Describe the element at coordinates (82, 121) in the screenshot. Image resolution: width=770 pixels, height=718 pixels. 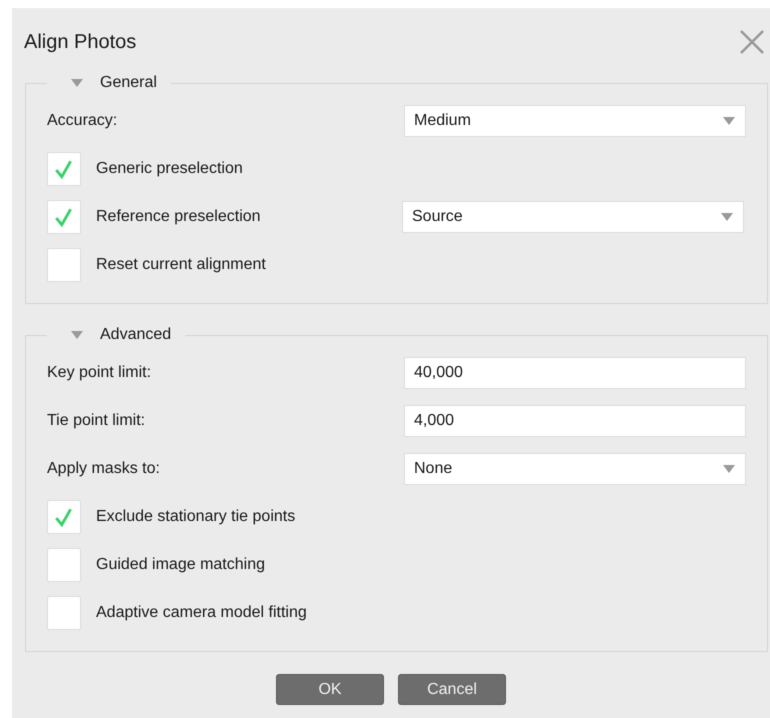
I see `field-label: Accuracy:` at that location.